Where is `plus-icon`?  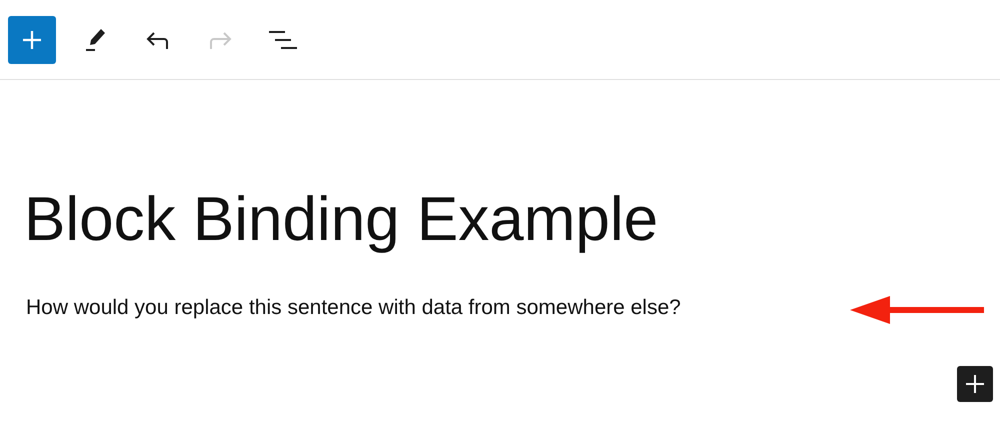 plus-icon is located at coordinates (975, 384).